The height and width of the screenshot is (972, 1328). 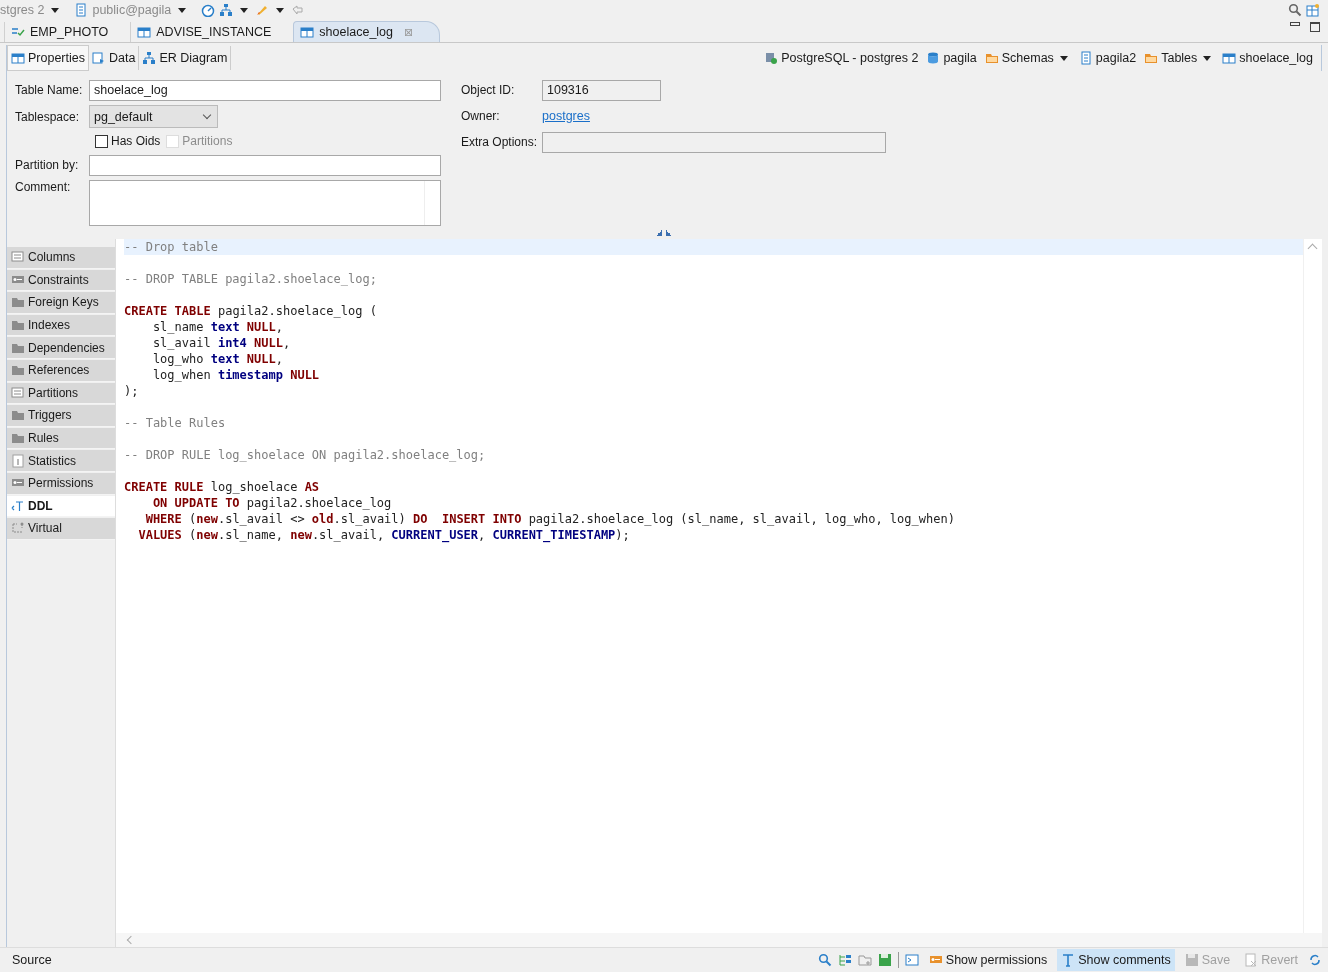 What do you see at coordinates (988, 960) in the screenshot?
I see `toolbar-button: Show permissions` at bounding box center [988, 960].